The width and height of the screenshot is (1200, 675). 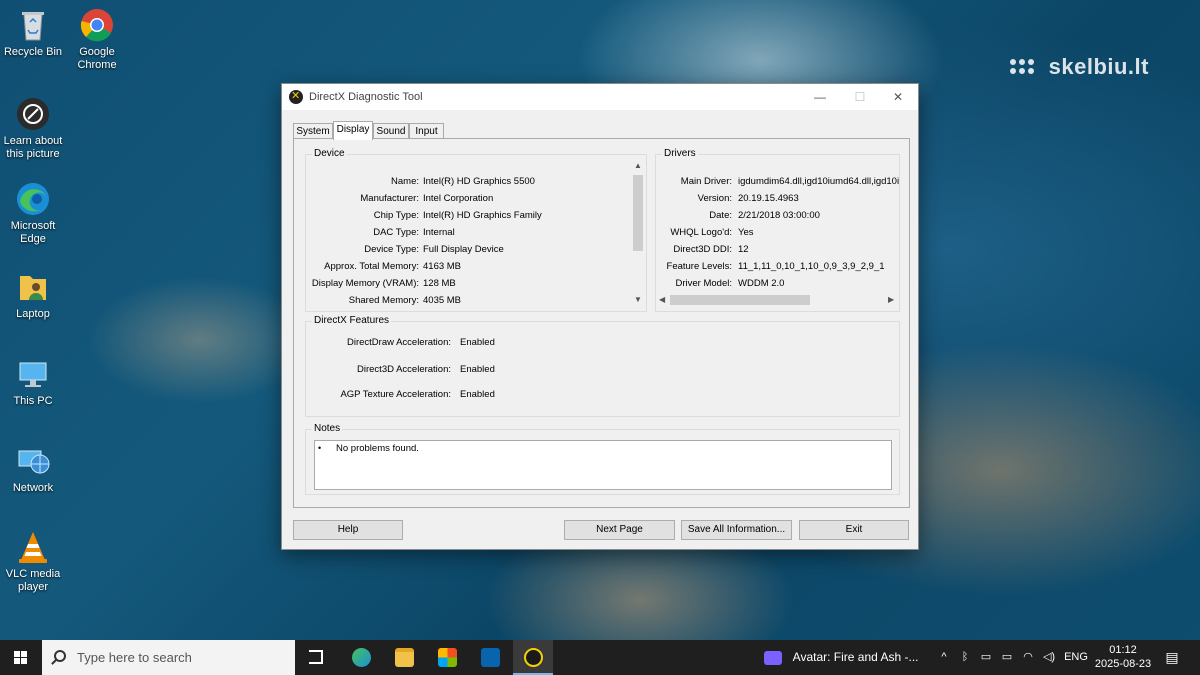 What do you see at coordinates (33, 25) in the screenshot?
I see `recycle-bin-icon` at bounding box center [33, 25].